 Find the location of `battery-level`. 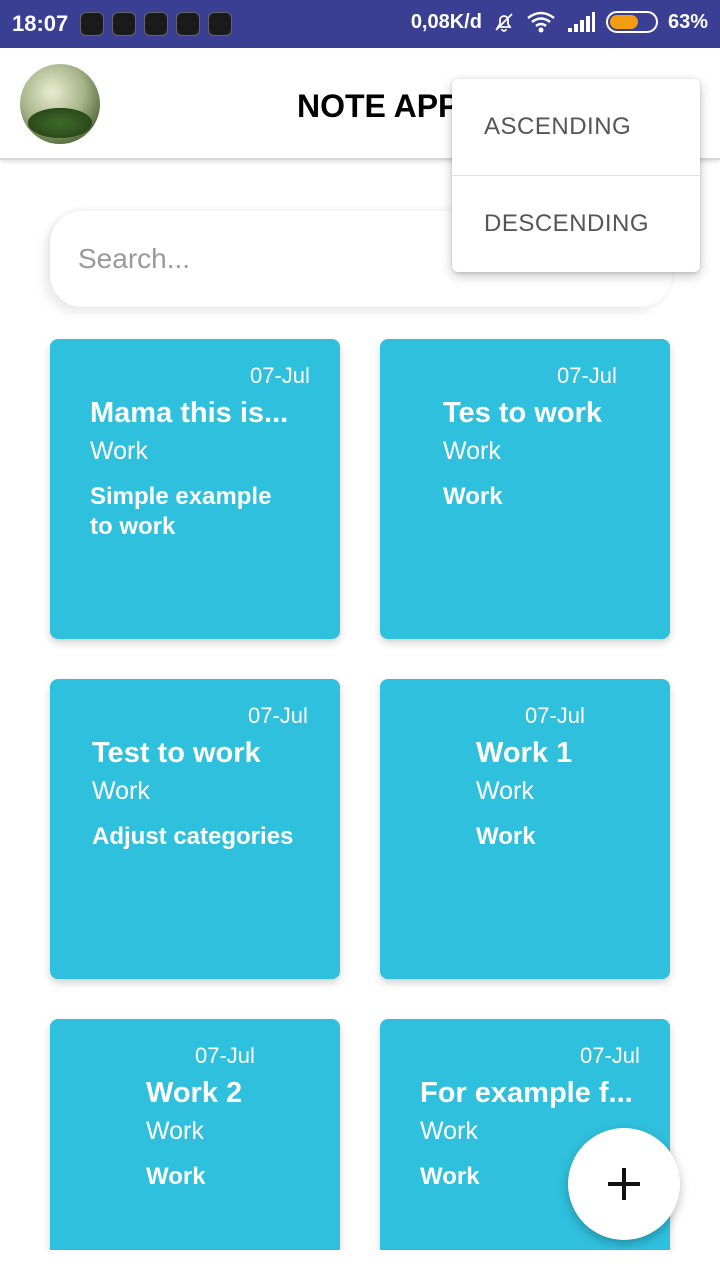

battery-level is located at coordinates (623, 22).